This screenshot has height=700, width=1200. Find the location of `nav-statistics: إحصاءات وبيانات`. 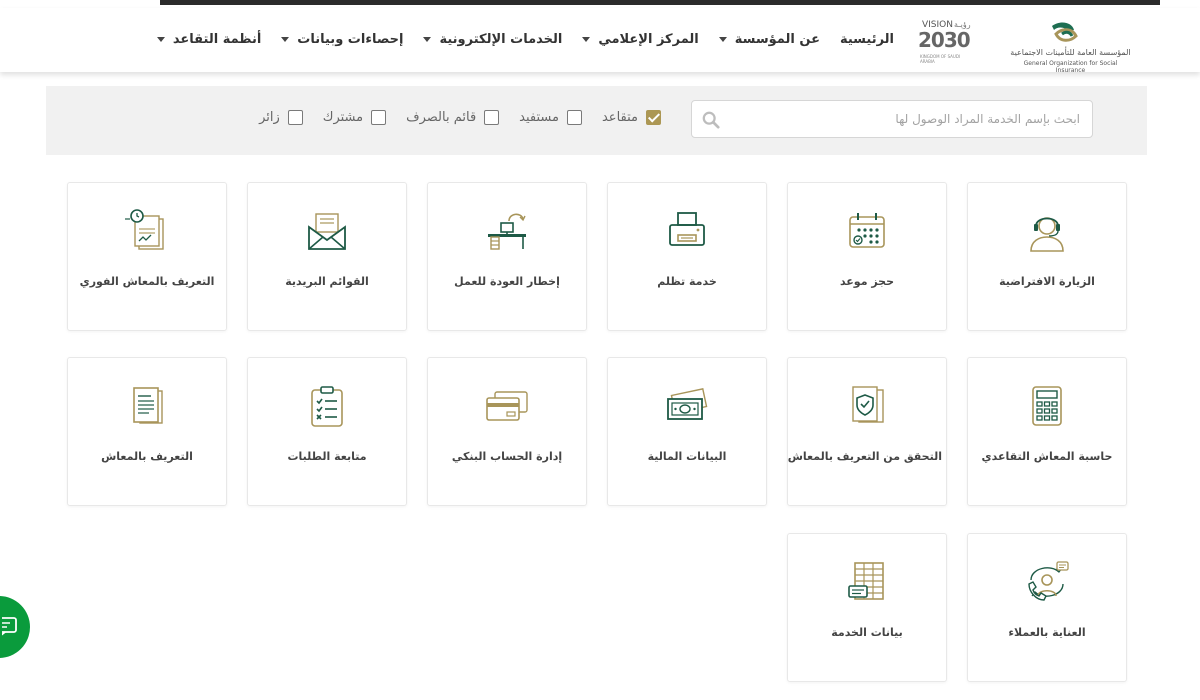

nav-statistics: إحصاءات وبيانات is located at coordinates (342, 39).